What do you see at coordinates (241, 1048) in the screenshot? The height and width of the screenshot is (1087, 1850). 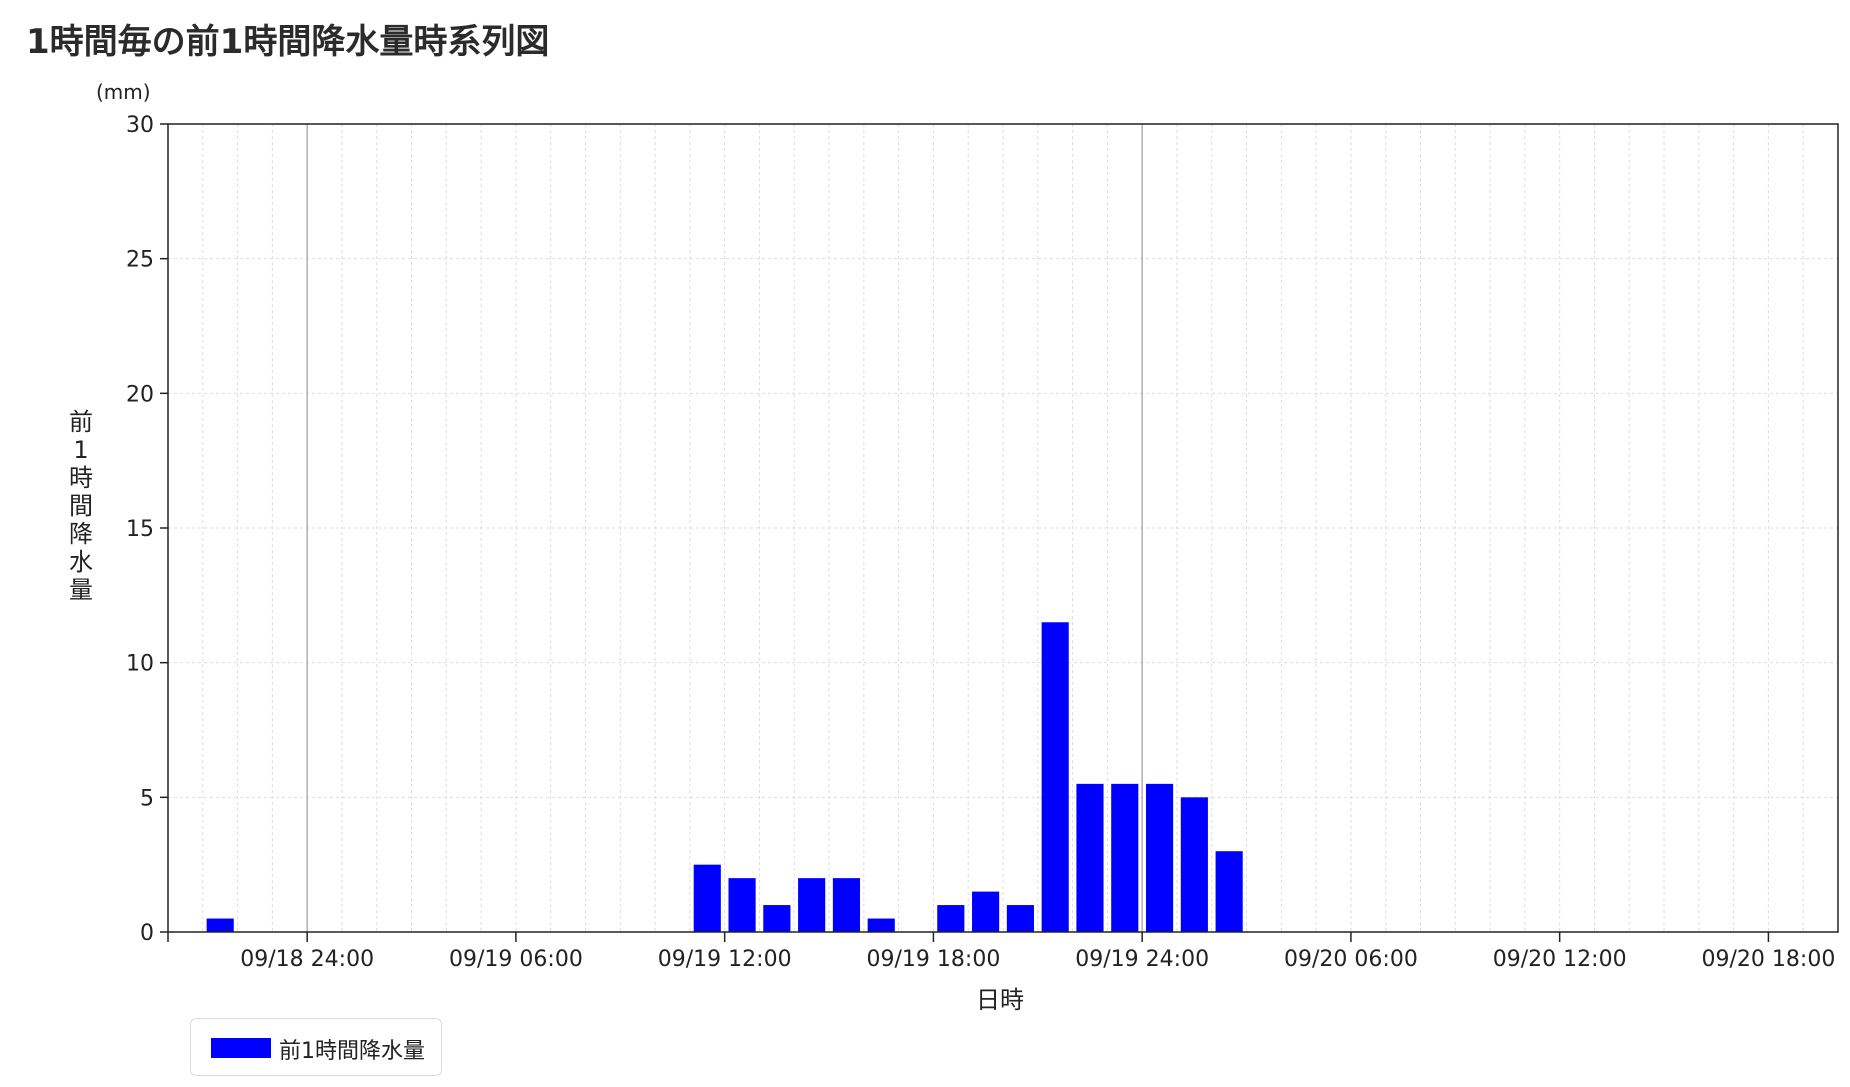 I see `legend-swatch` at bounding box center [241, 1048].